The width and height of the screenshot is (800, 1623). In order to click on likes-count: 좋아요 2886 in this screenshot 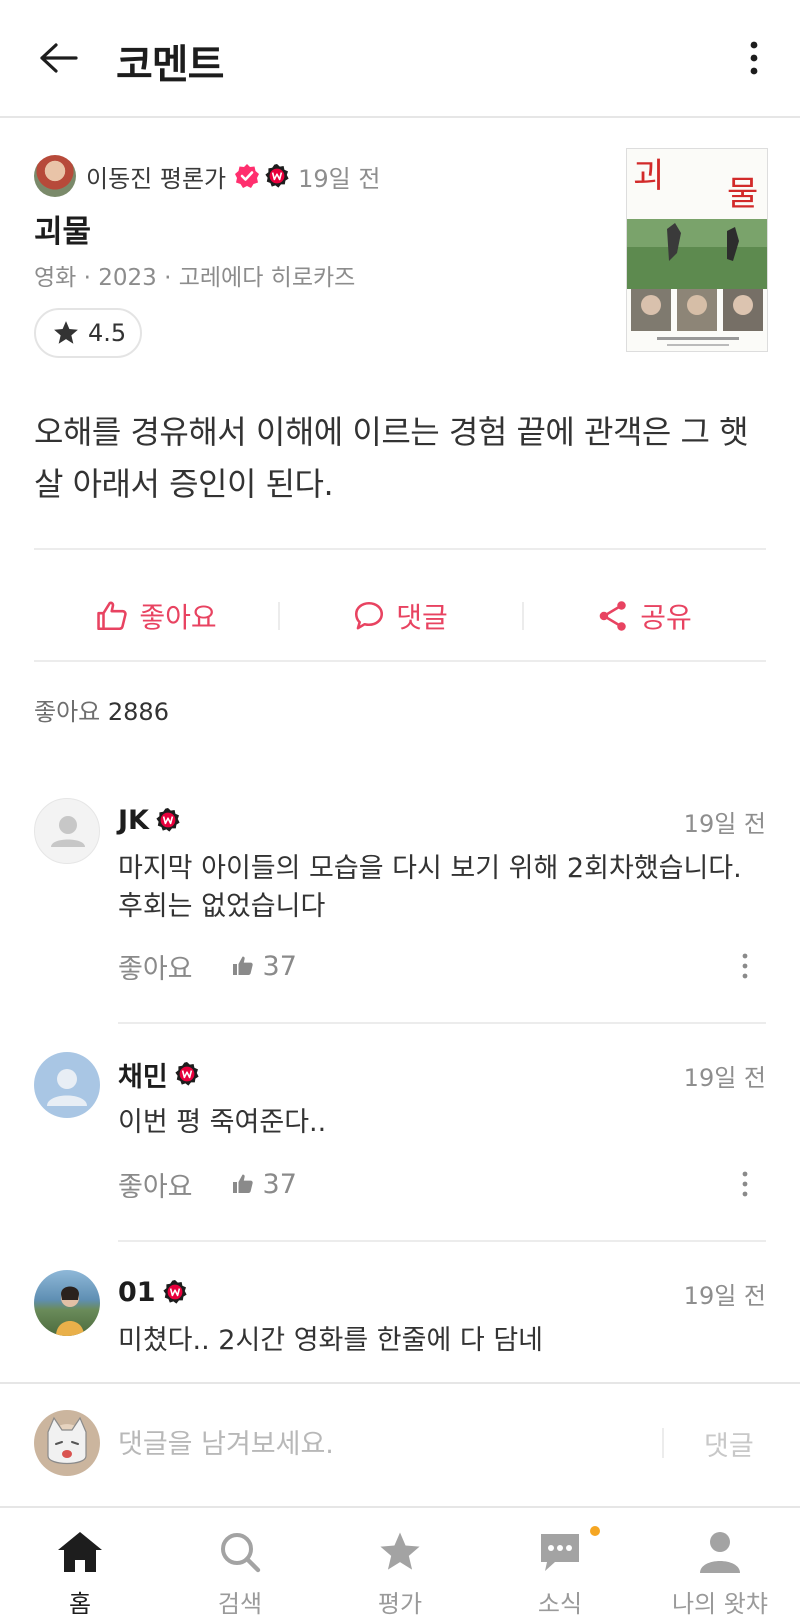, I will do `click(101, 709)`.